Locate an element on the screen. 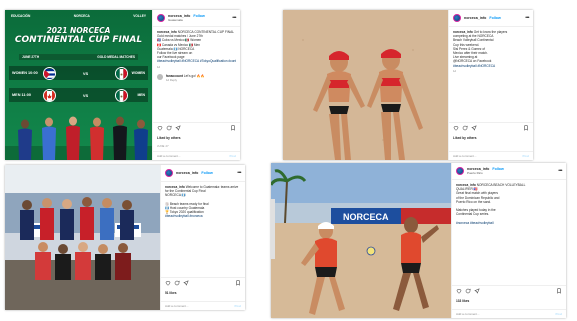 The height and width of the screenshot is (321, 577). poster-event: GOLD MEDAL MATCHES is located at coordinates (116, 57).